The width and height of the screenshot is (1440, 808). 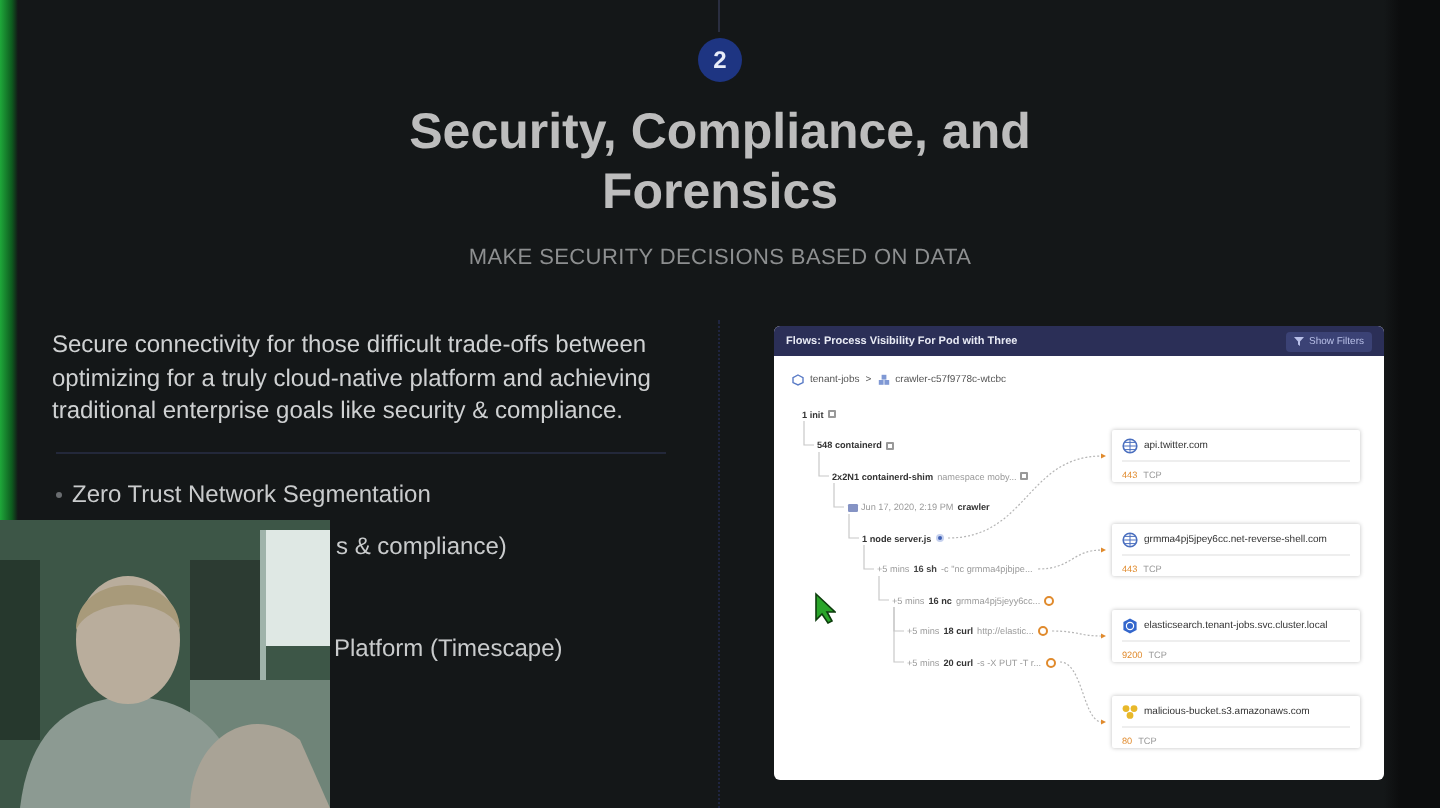 I want to click on step-badge: 2, so click(x=720, y=60).